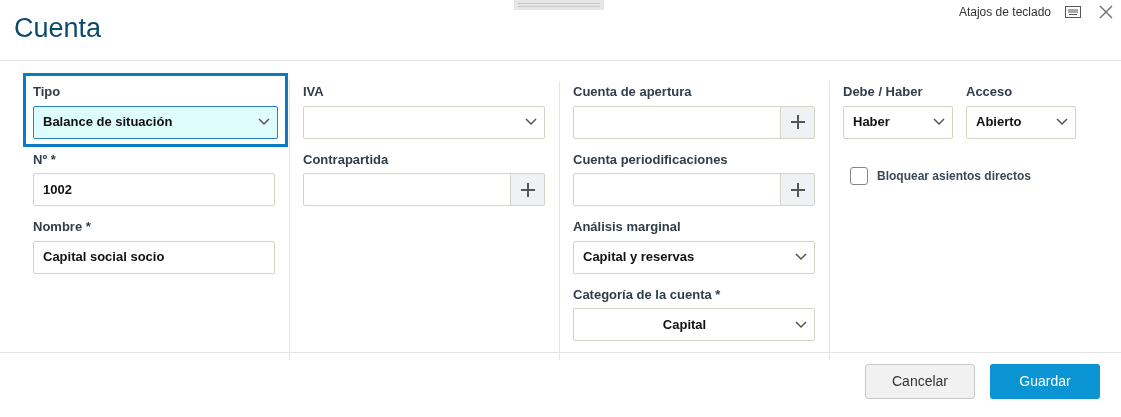 The image size is (1121, 417). What do you see at coordinates (920, 381) in the screenshot?
I see `cancel-button: Cancelar` at bounding box center [920, 381].